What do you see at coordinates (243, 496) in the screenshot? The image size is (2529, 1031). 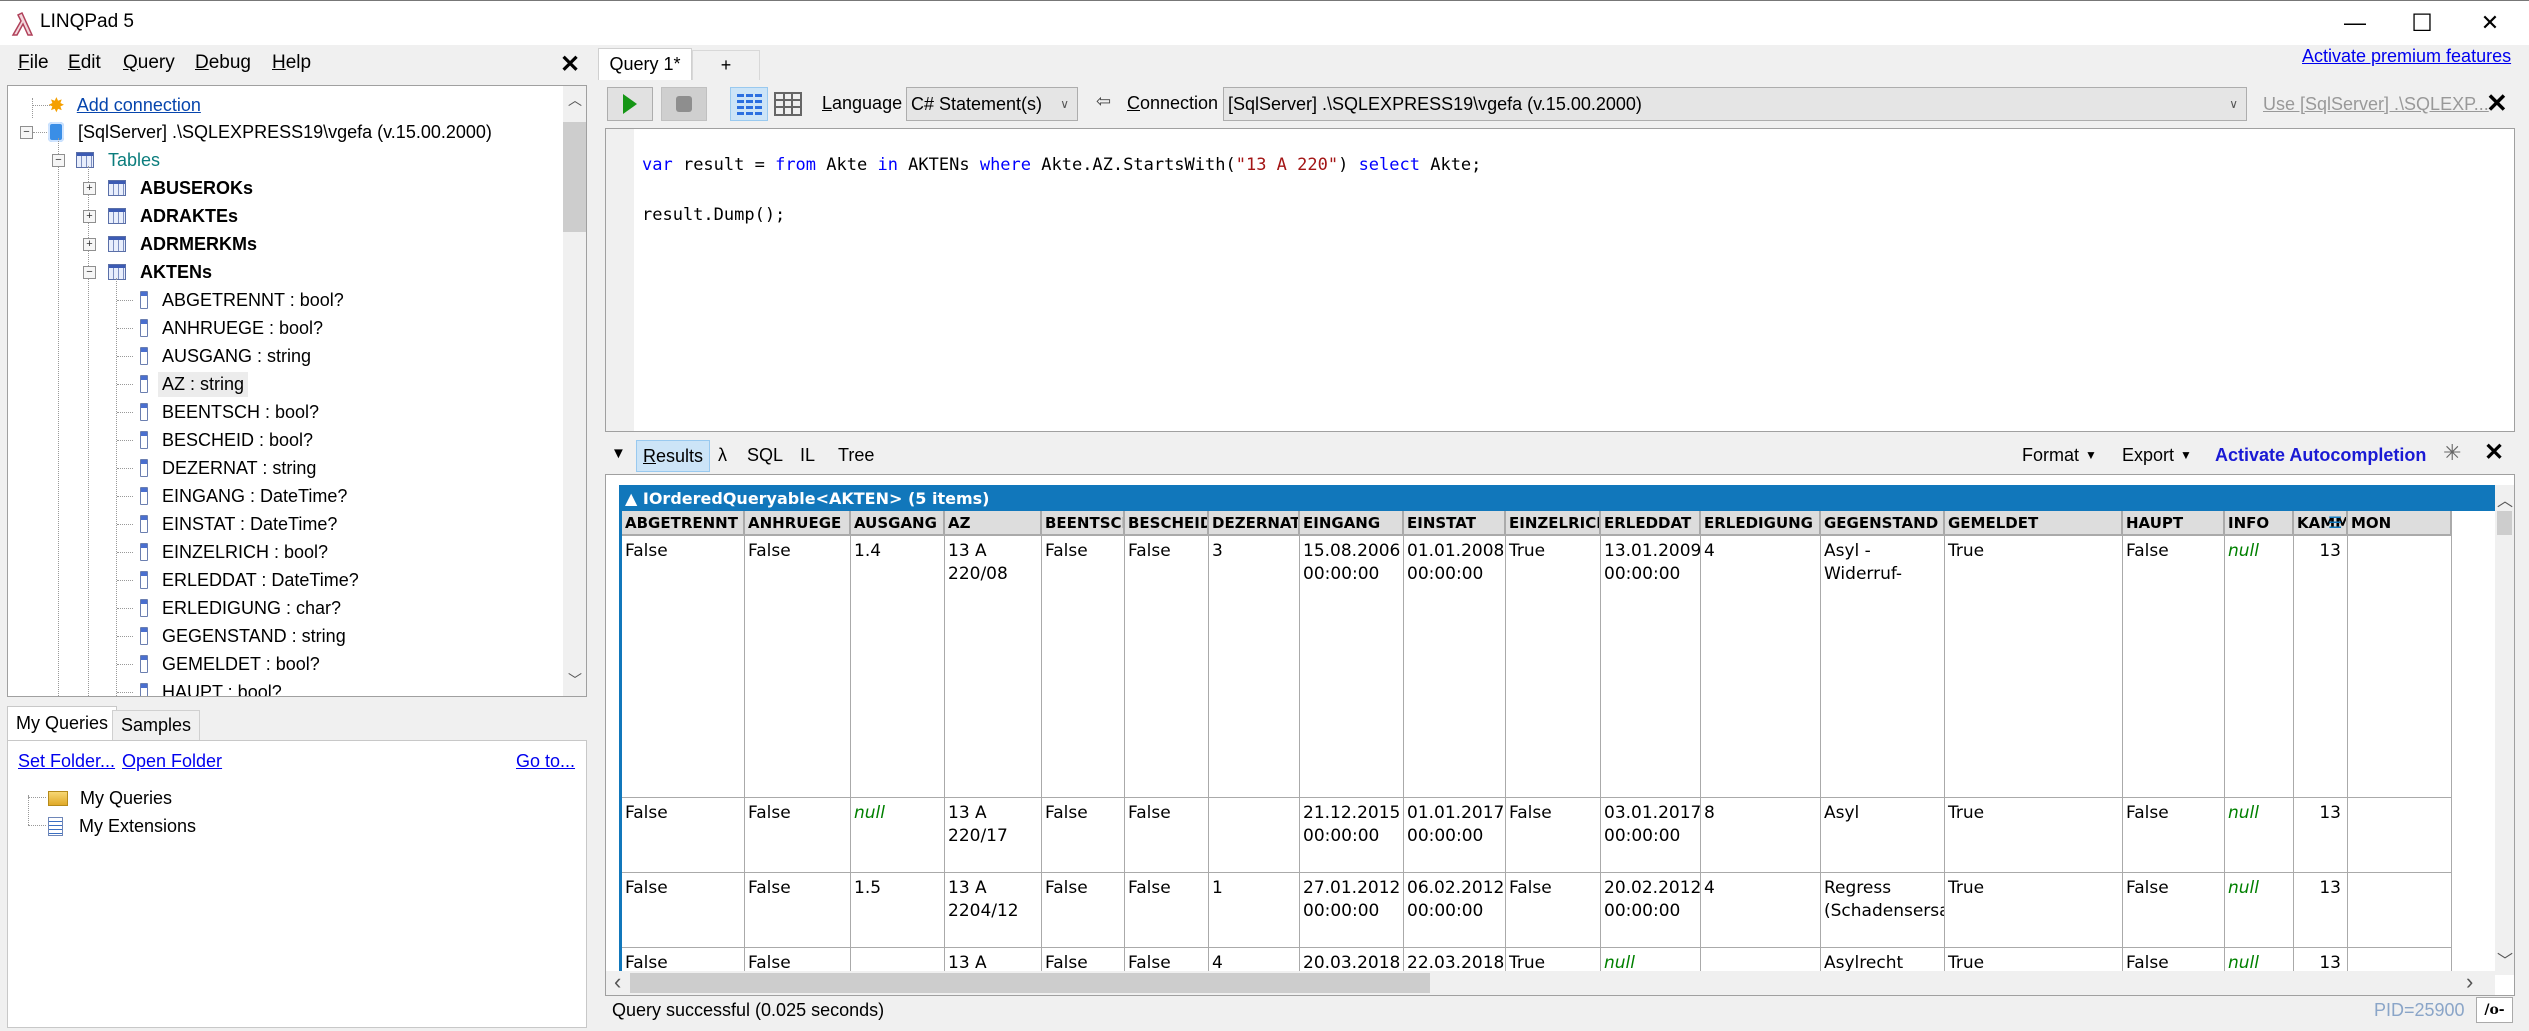 I see `column-node: EINGANG : DateTime?` at bounding box center [243, 496].